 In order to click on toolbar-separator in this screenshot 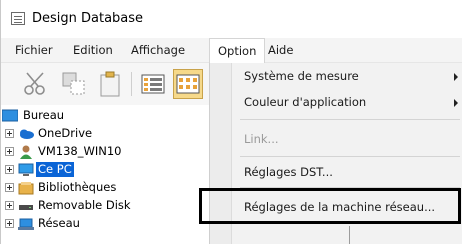, I will do `click(131, 84)`.